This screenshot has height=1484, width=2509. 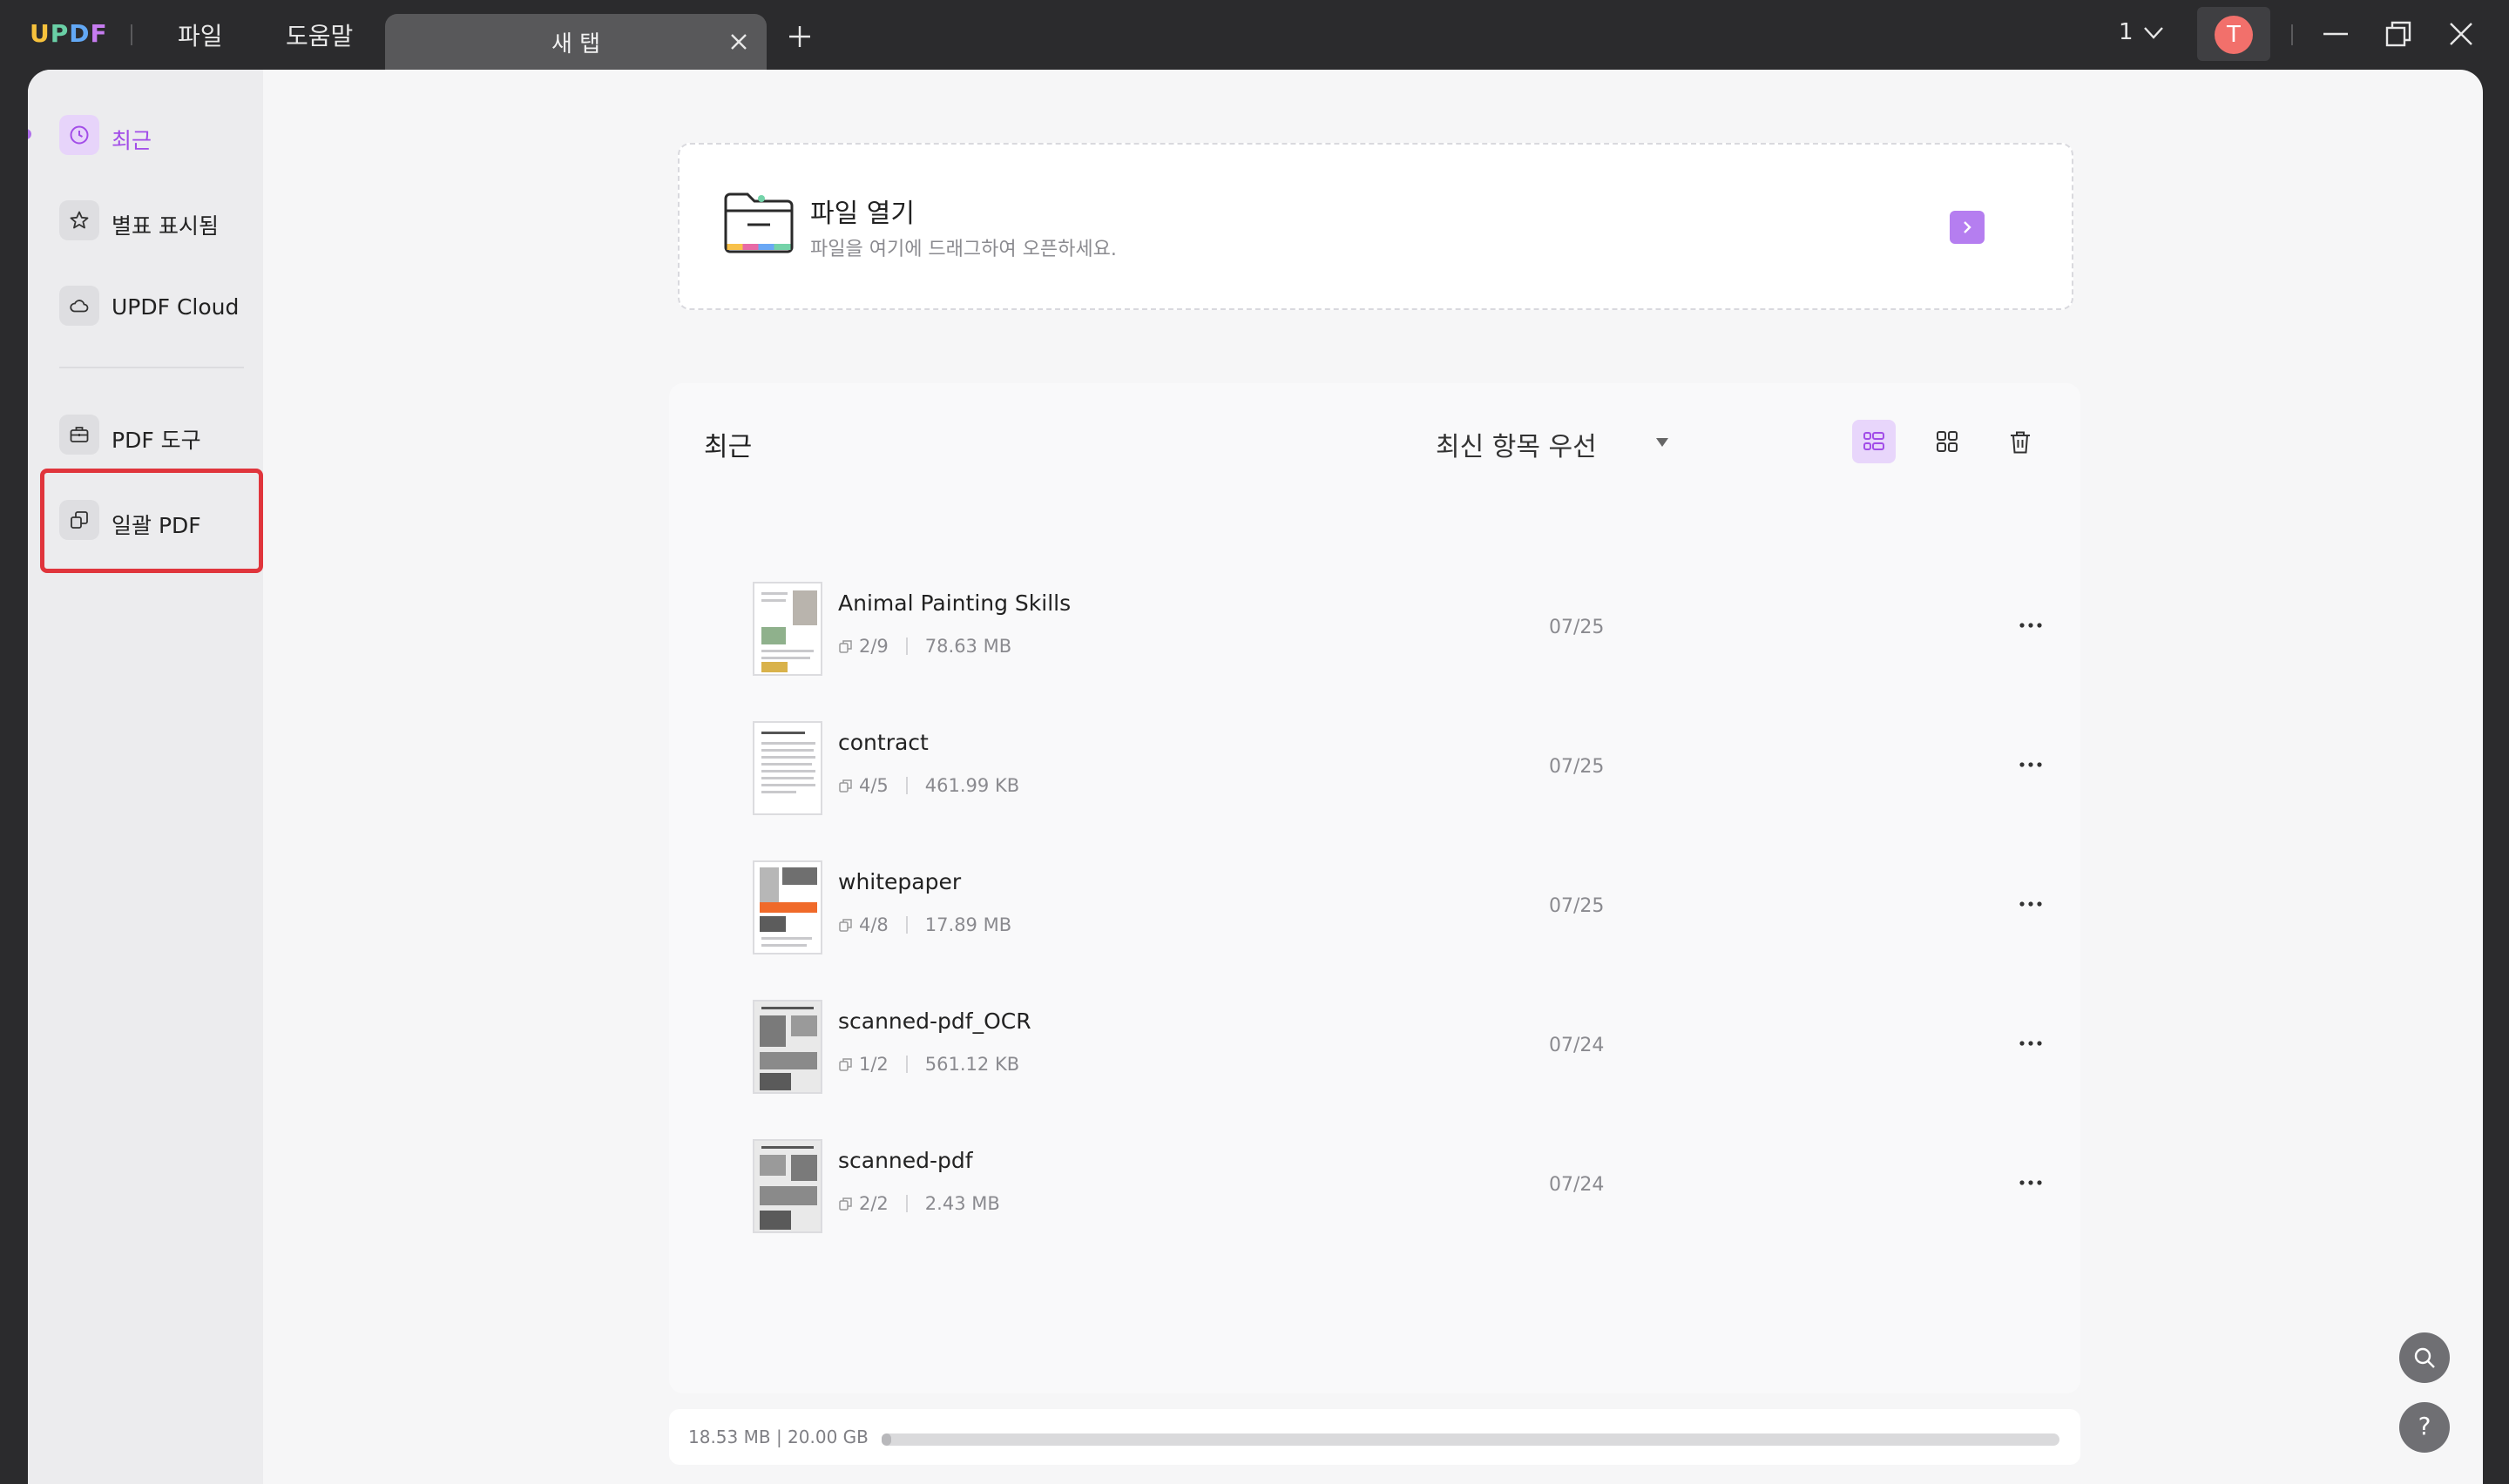 What do you see at coordinates (319, 34) in the screenshot?
I see `menu-help: 도움말` at bounding box center [319, 34].